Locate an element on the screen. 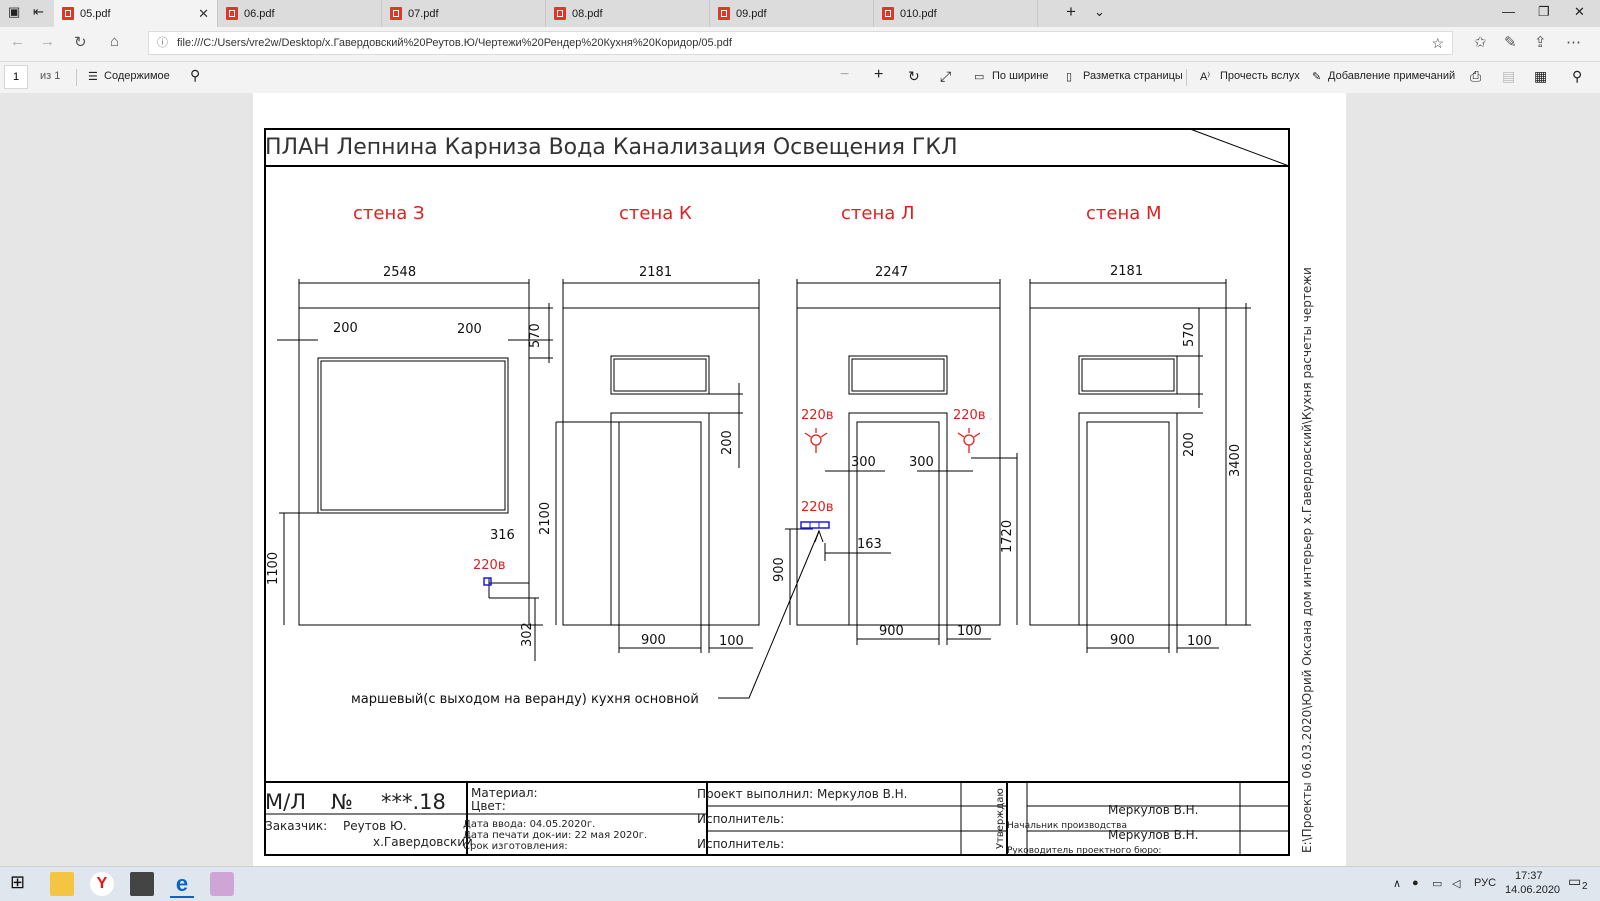  dim-label: 163 is located at coordinates (869, 544).